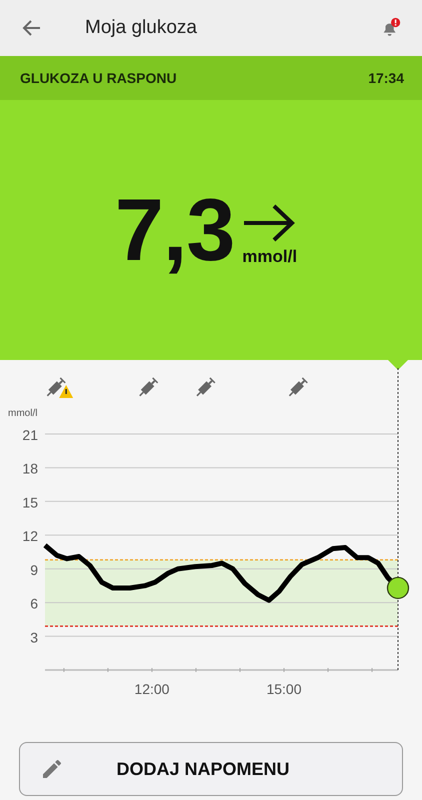 Image resolution: width=422 pixels, height=800 pixels. I want to click on y-tick-label: 9, so click(34, 570).